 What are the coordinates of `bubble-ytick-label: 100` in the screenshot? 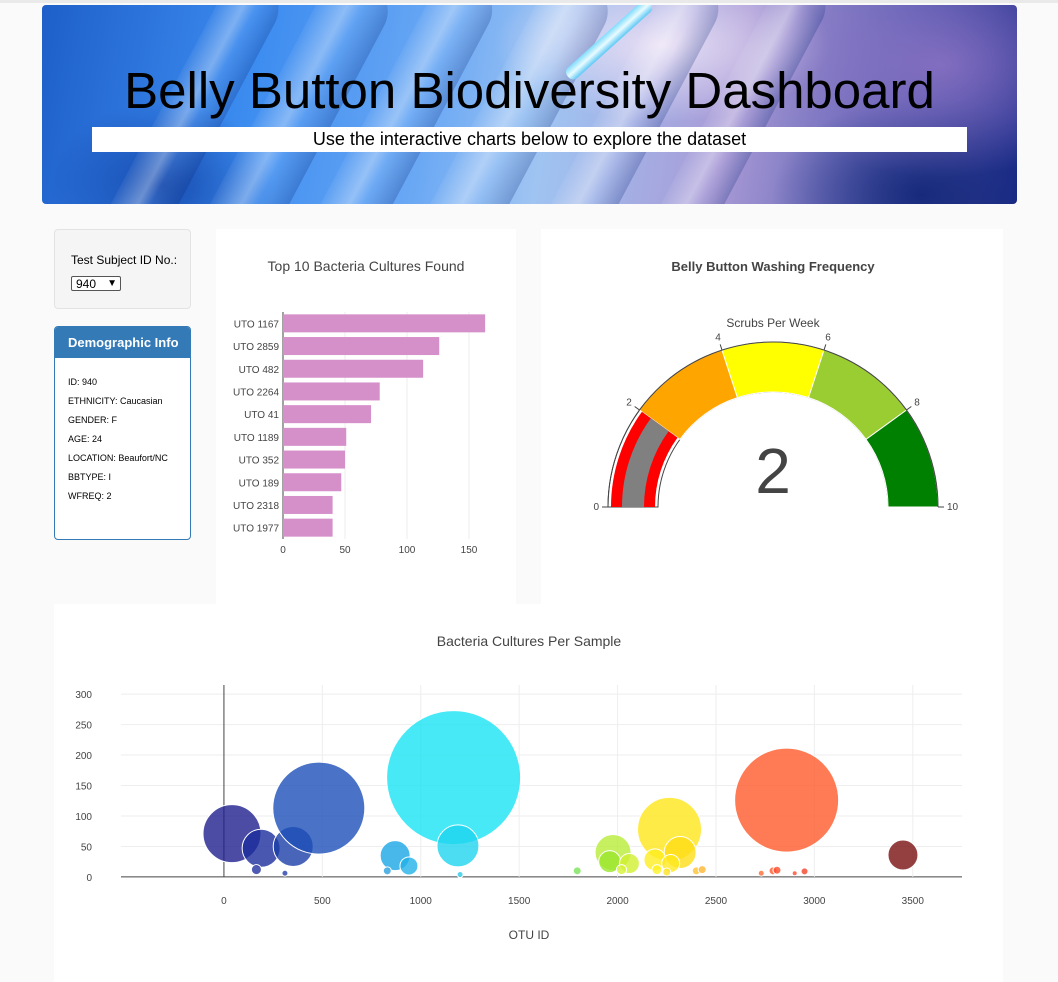 It's located at (83, 817).